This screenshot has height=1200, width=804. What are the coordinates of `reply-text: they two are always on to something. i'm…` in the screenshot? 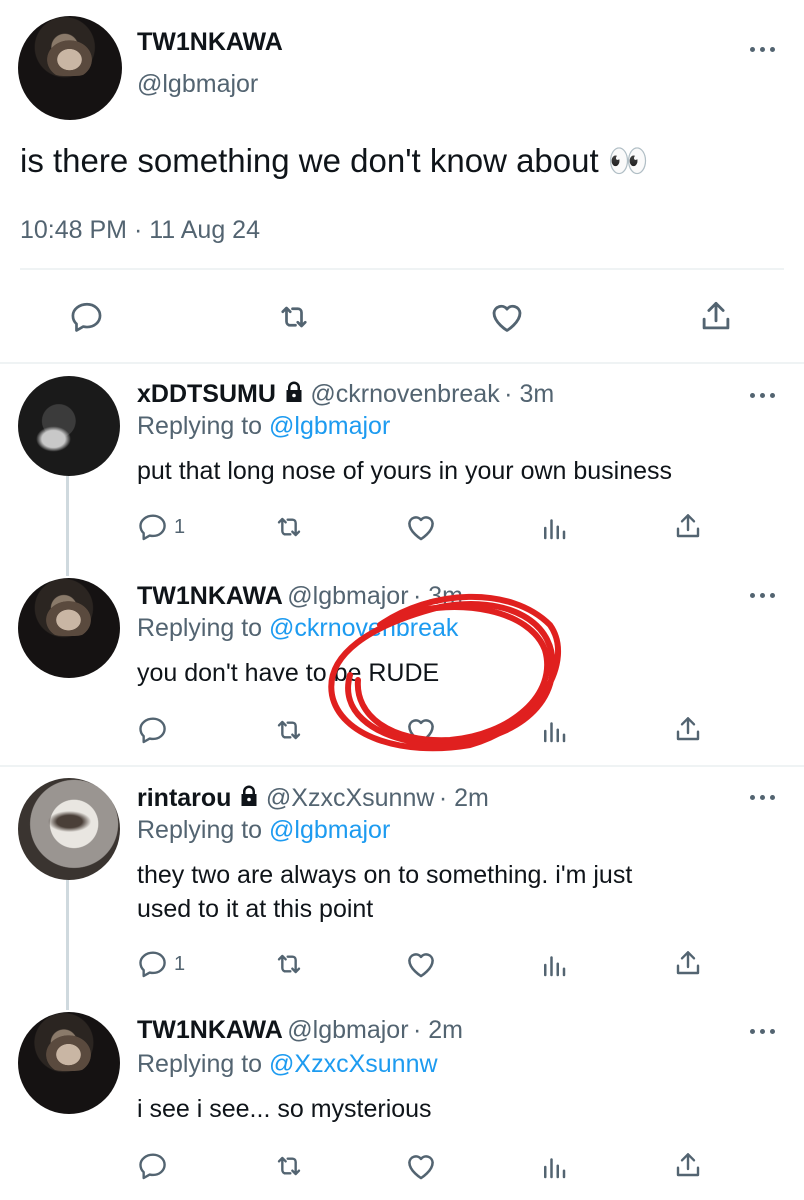 It's located at (385, 875).